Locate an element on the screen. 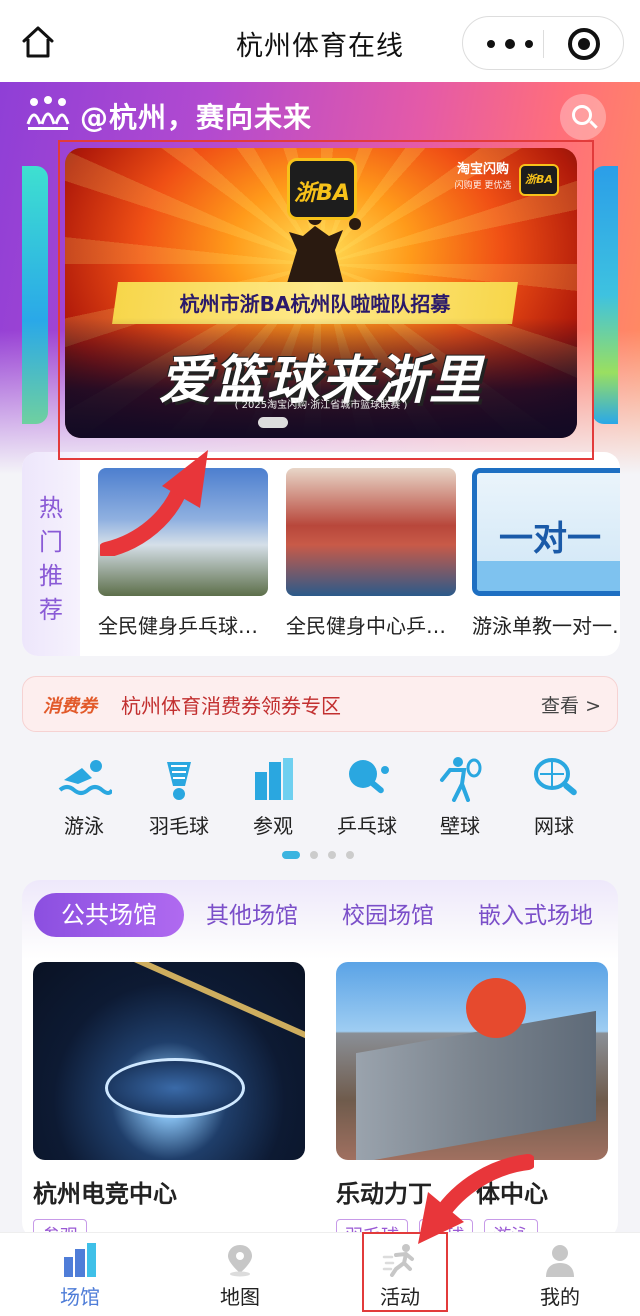  category-tennis: 网球 is located at coordinates (554, 797).